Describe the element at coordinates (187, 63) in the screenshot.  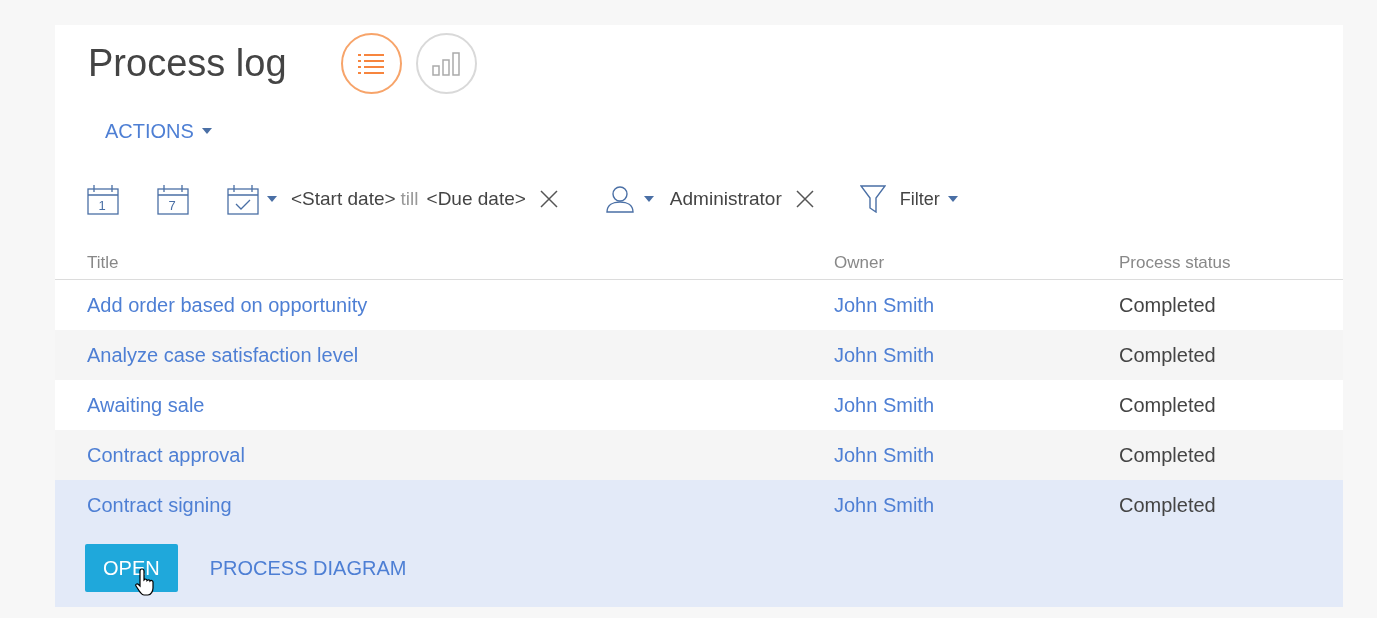
I see `page-title: Process log` at that location.